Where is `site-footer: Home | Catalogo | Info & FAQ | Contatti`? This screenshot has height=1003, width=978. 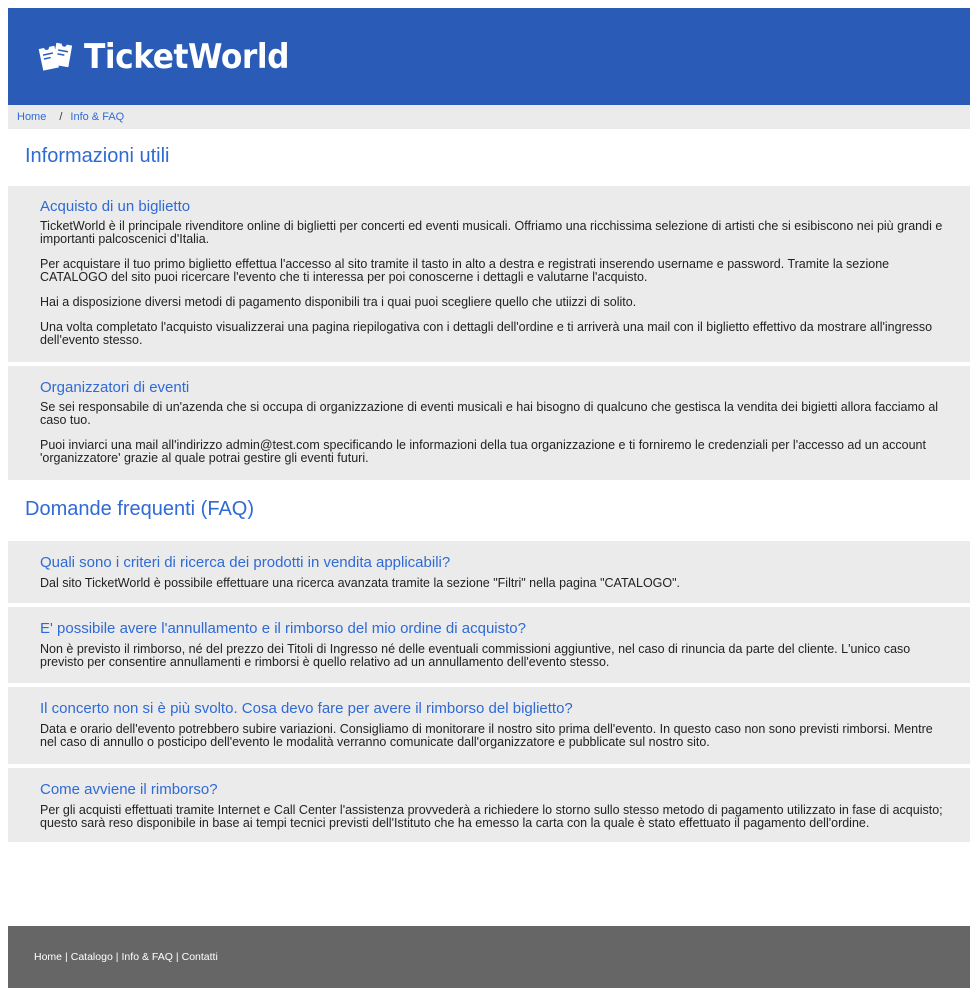
site-footer: Home | Catalogo | Info & FAQ | Contatti is located at coordinates (489, 957).